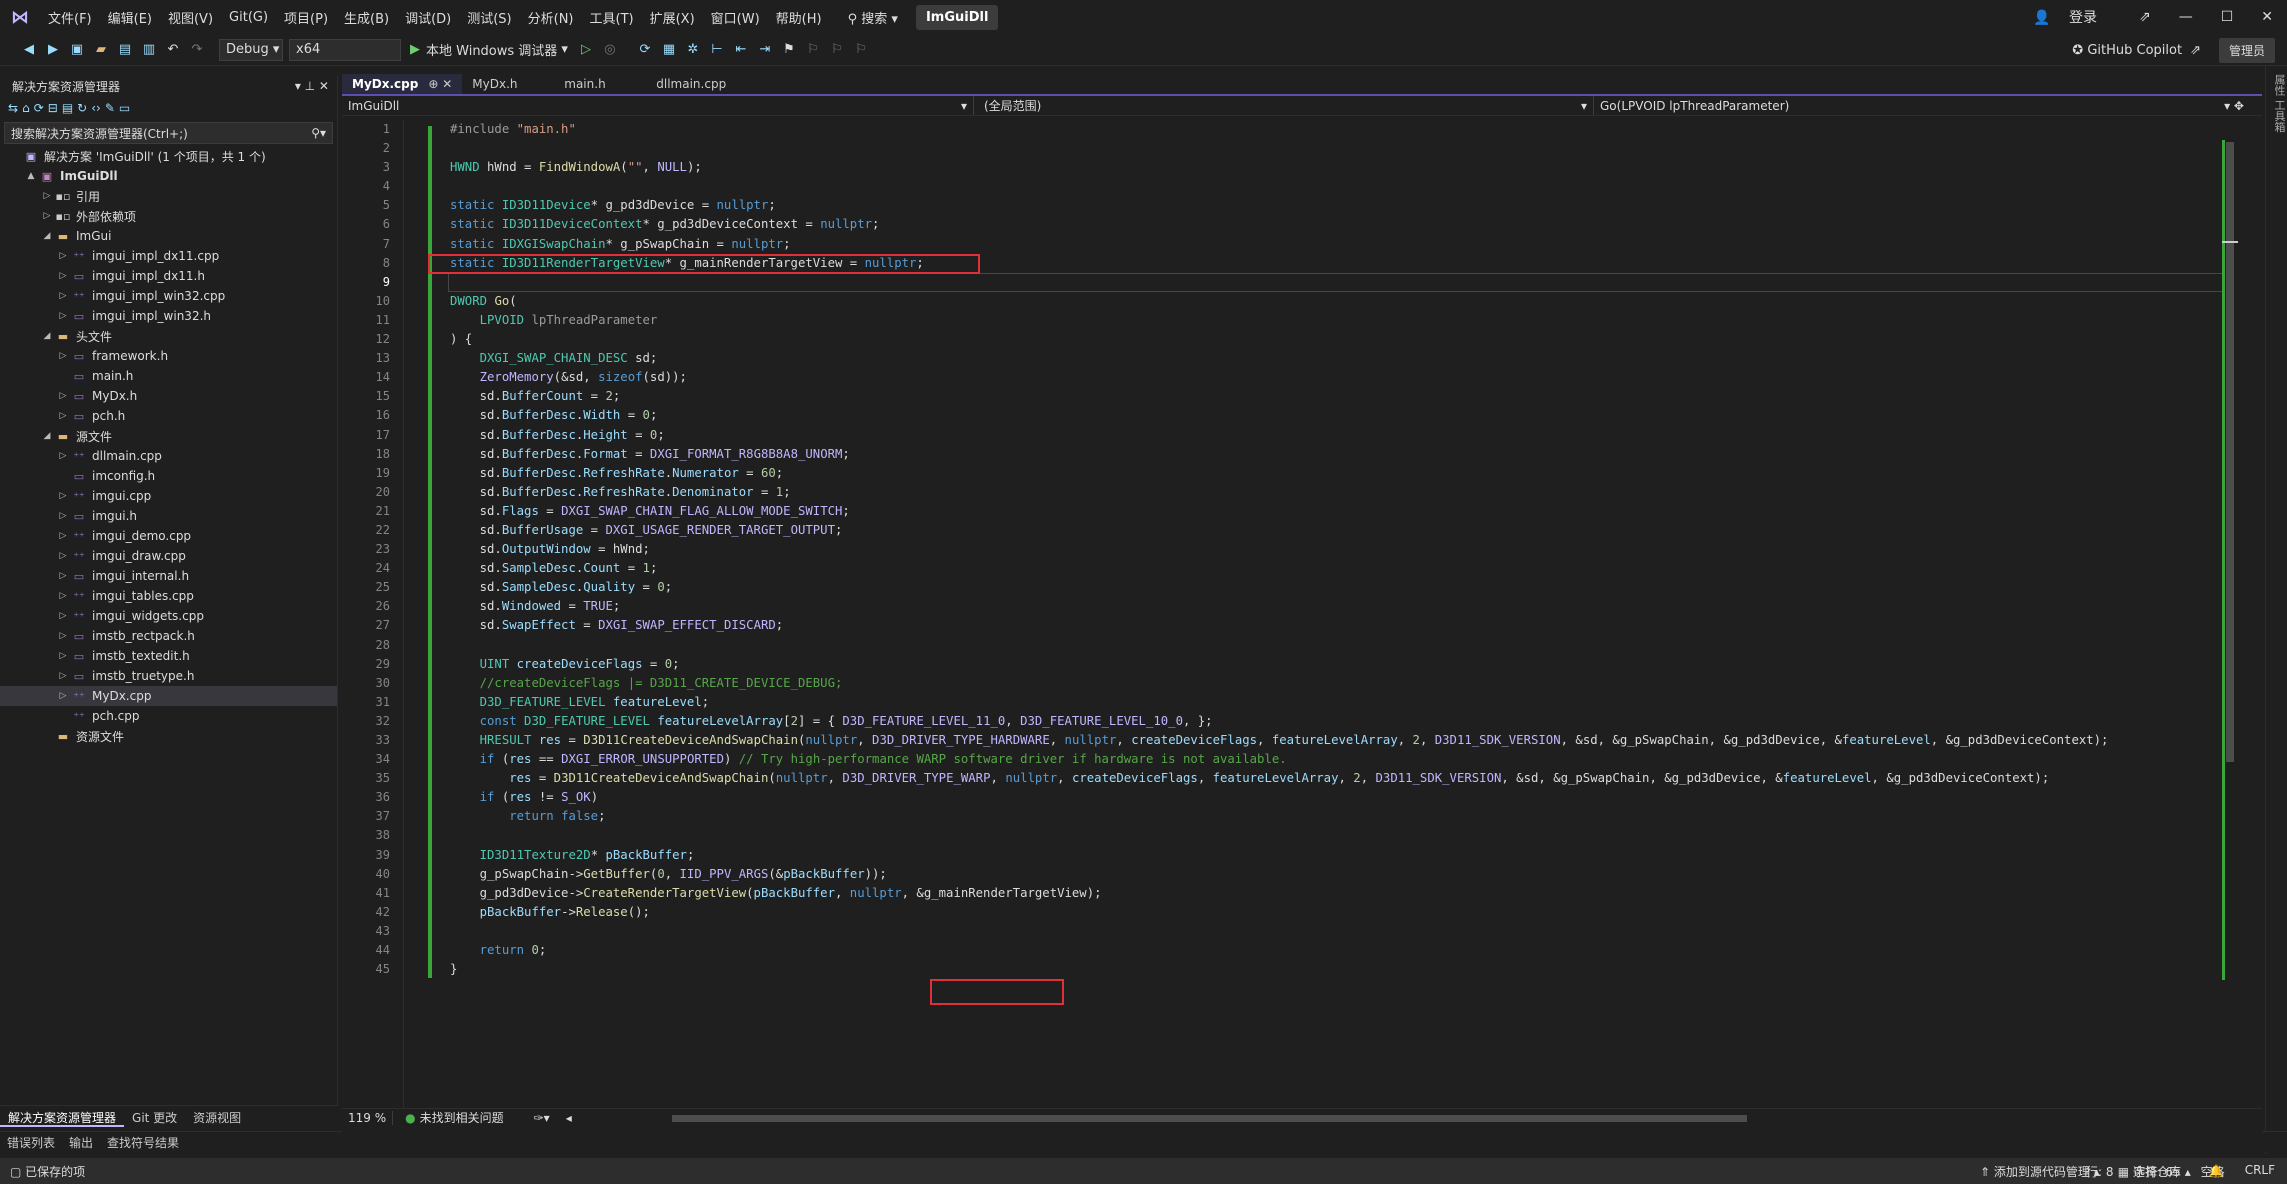 This screenshot has width=2287, height=1184. What do you see at coordinates (82, 108) in the screenshot?
I see `refresh-icon: ↻` at bounding box center [82, 108].